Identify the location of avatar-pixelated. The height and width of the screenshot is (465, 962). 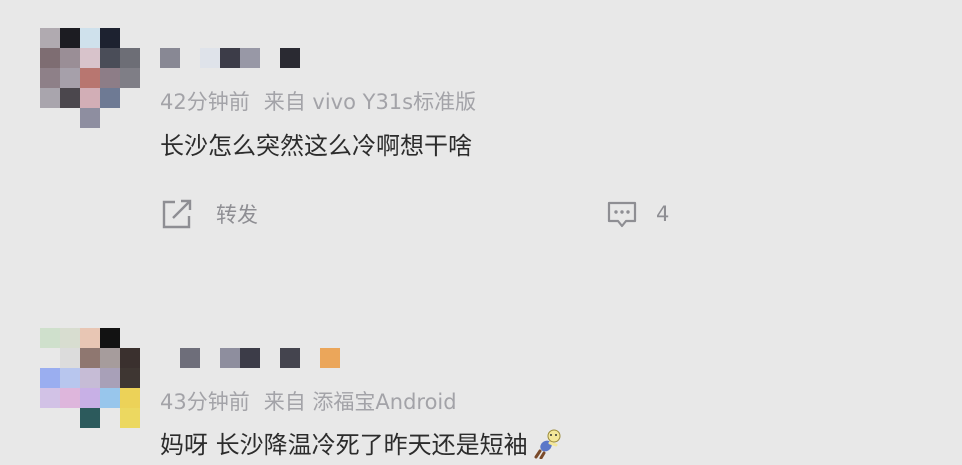
(90, 378).